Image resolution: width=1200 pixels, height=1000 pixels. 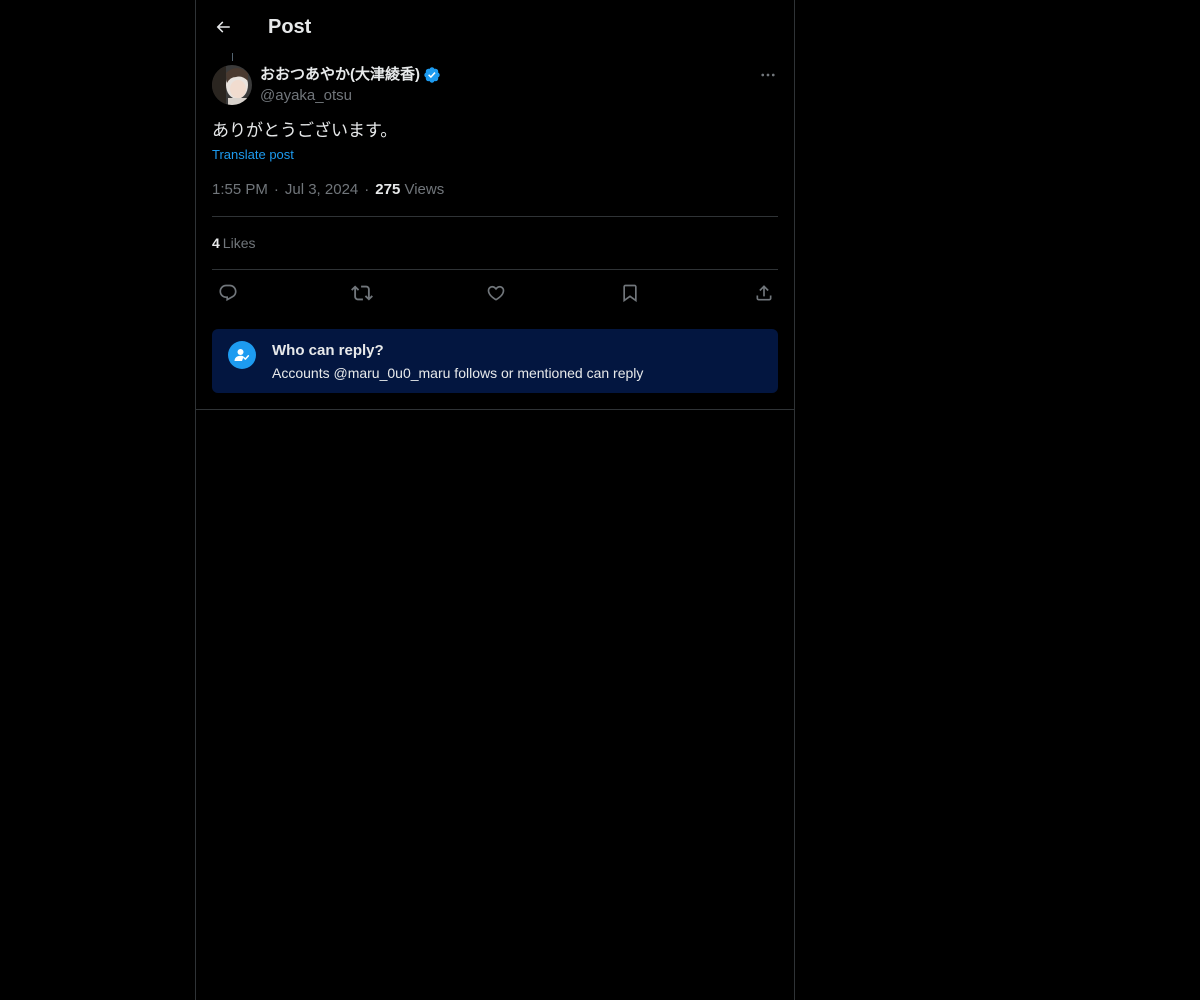 What do you see at coordinates (216, 243) in the screenshot?
I see `likes-count: 4` at bounding box center [216, 243].